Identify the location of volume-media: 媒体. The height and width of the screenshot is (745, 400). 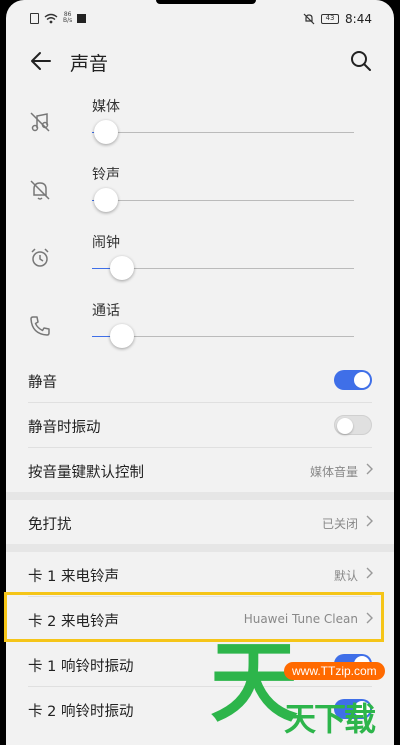
(200, 122).